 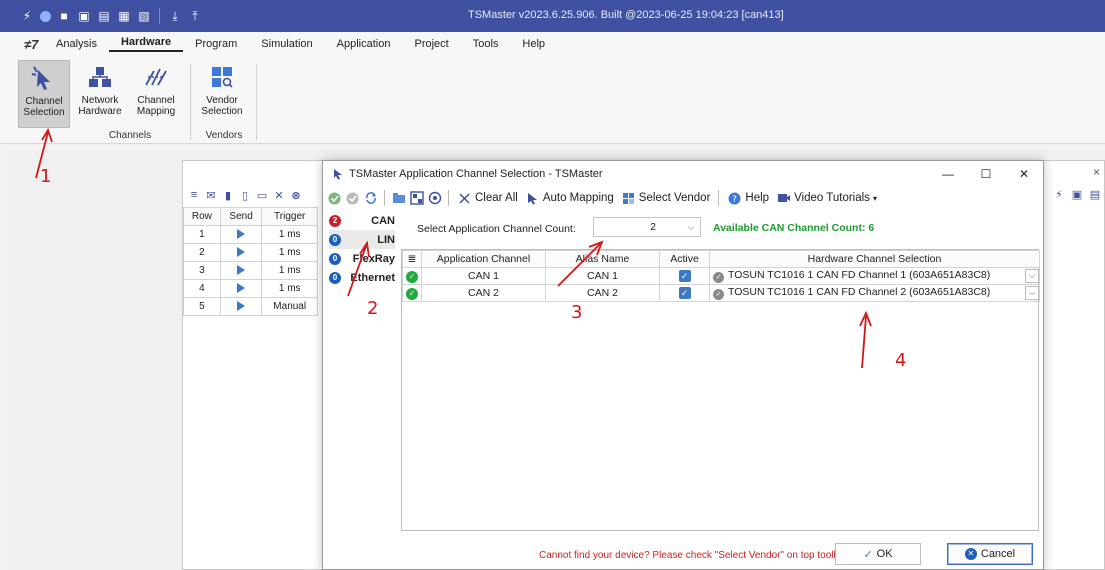 I want to click on bus-item-ethernet: 0 Ethernet, so click(x=362, y=277).